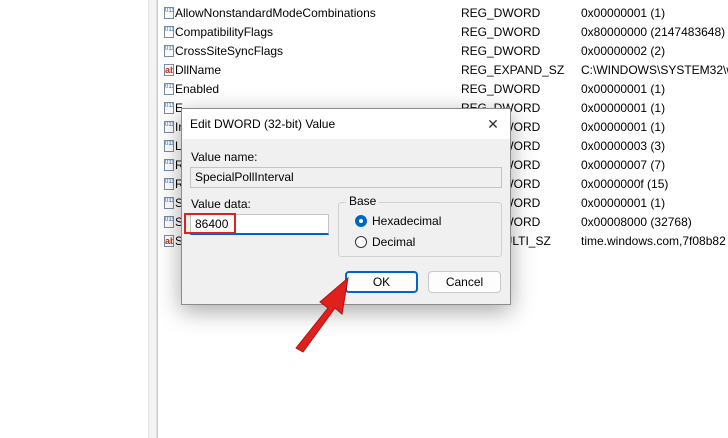 The image size is (728, 438). Describe the element at coordinates (653, 241) in the screenshot. I see `registry-value-data: time.windows.com,7f08b82` at that location.